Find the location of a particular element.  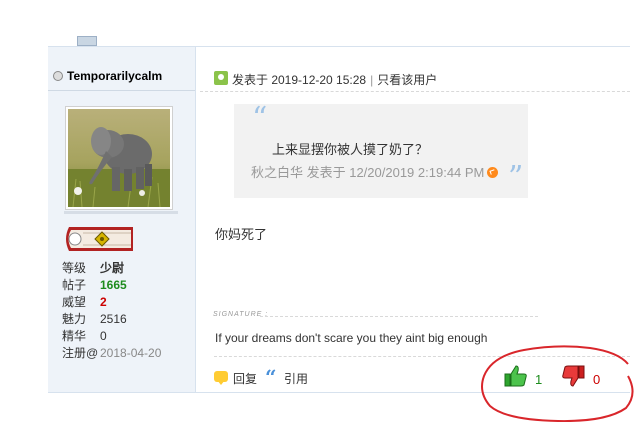

quote-source: 秋之白华 发表于 12/20/2019 2:19:44 PM is located at coordinates (375, 171).